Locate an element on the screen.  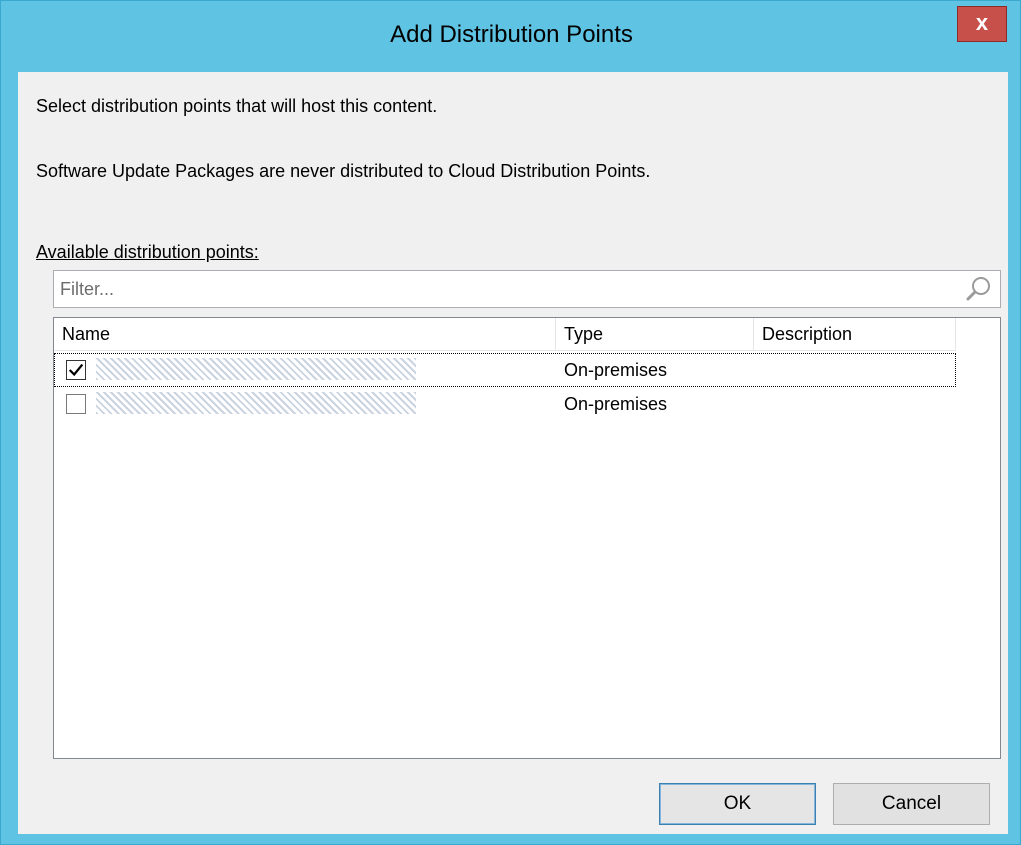
filter-box is located at coordinates (527, 289).